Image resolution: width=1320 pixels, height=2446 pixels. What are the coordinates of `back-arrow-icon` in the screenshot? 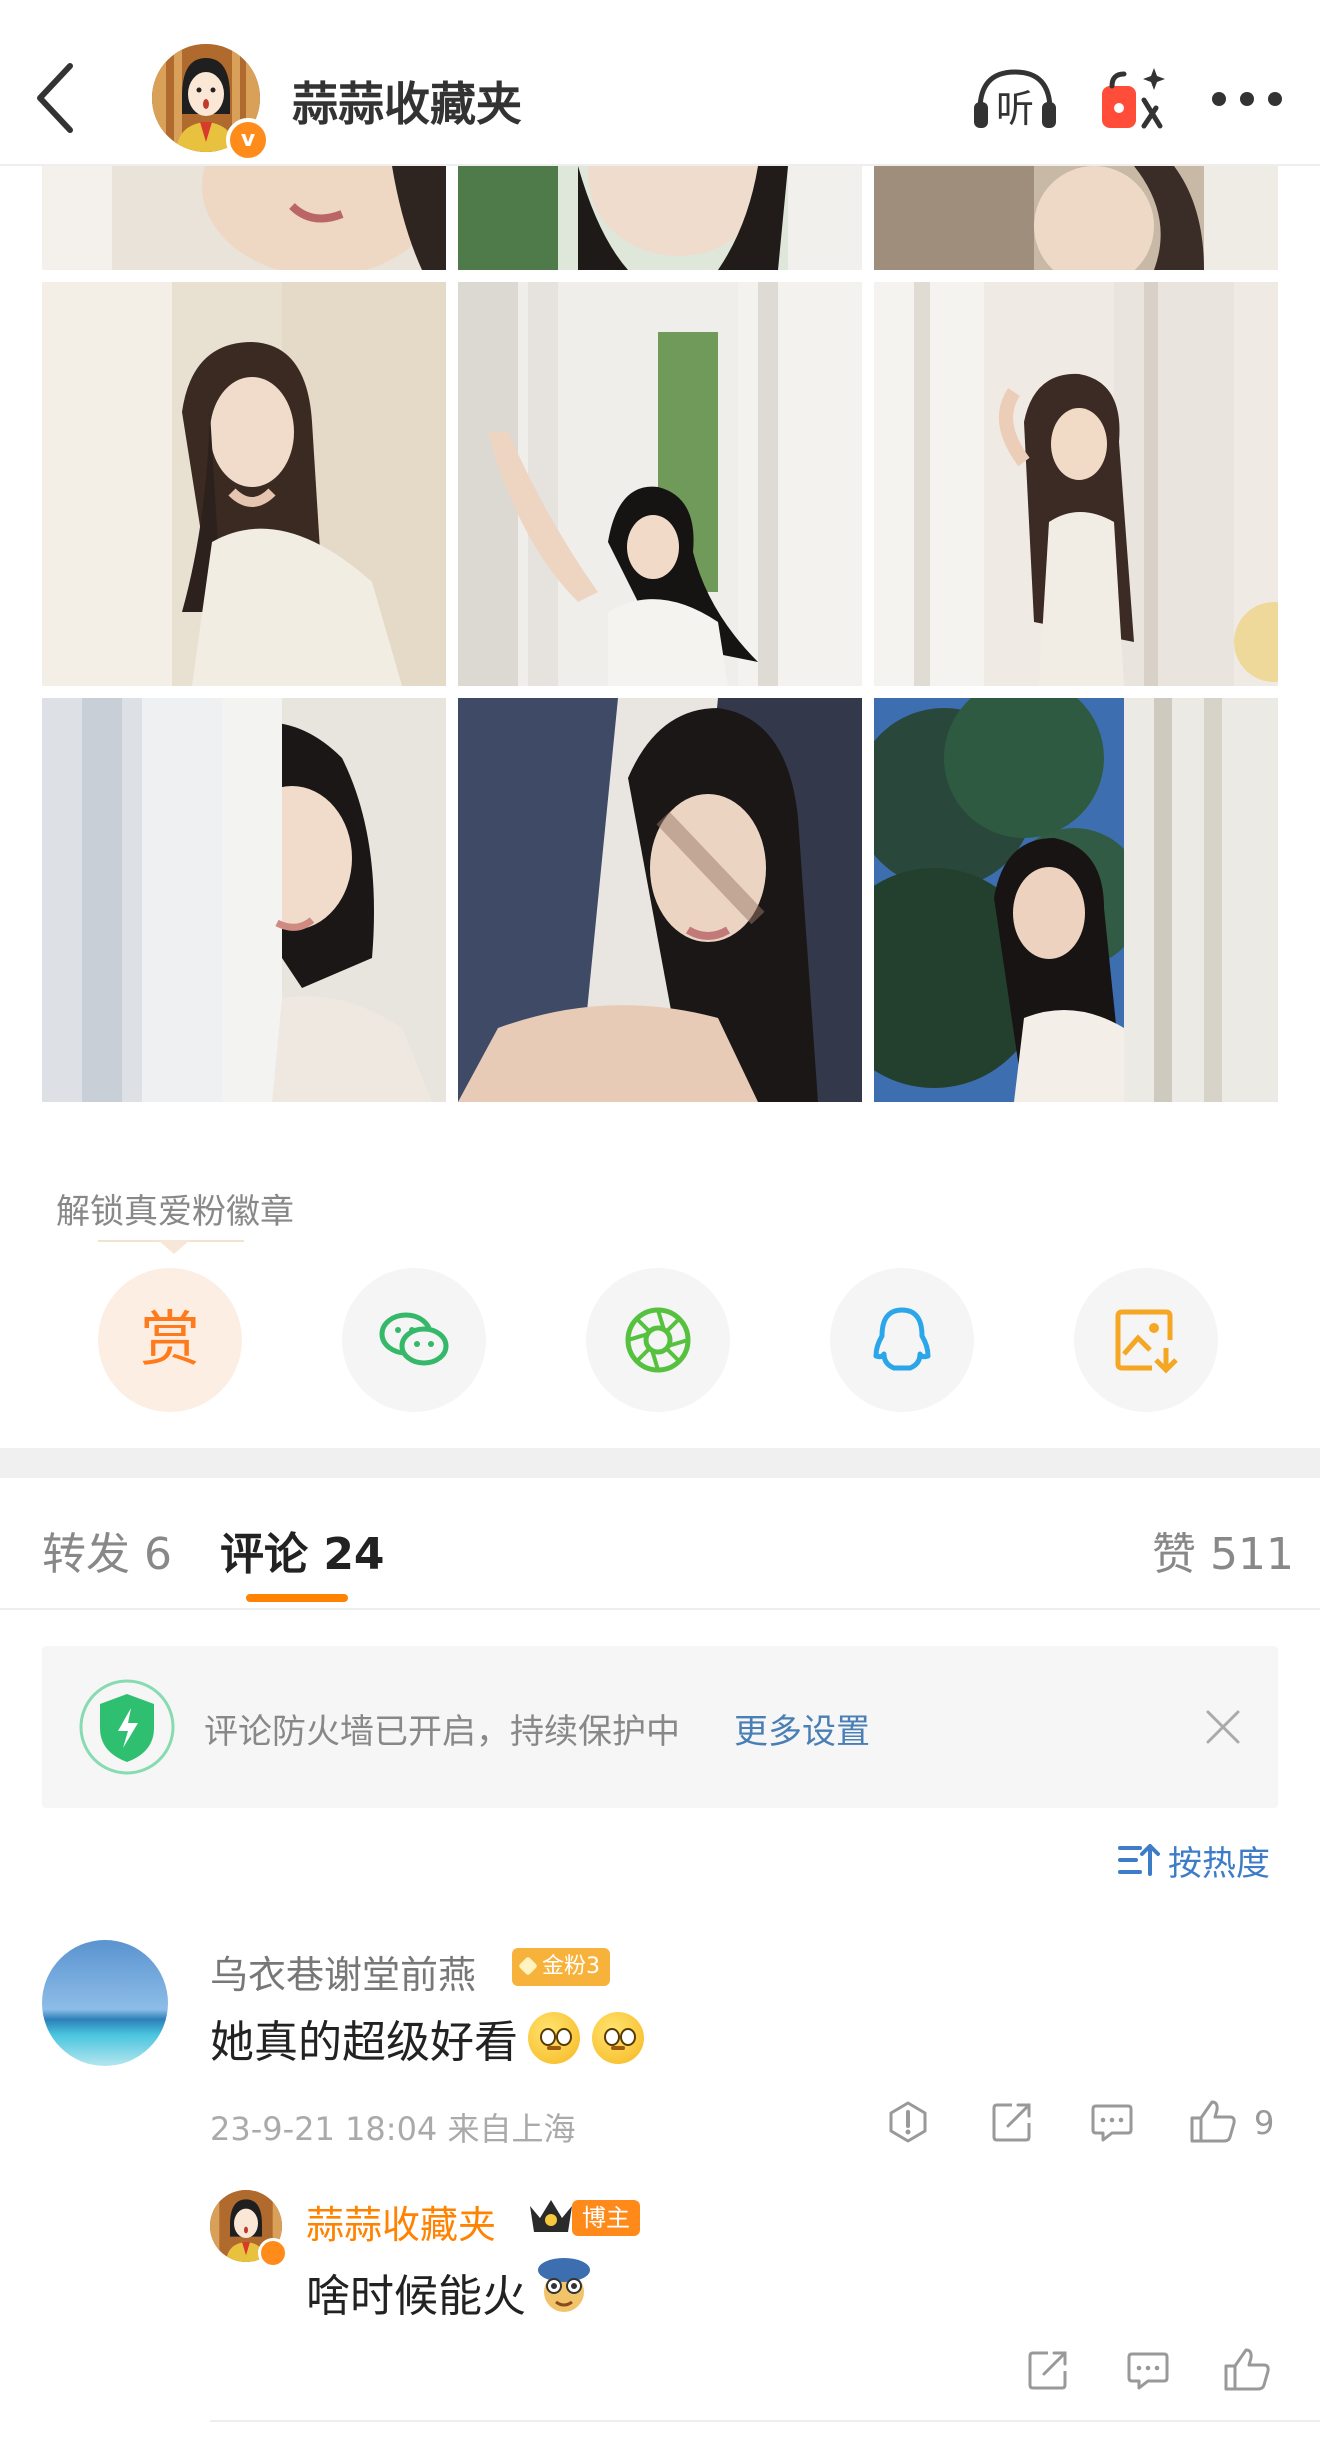 It's located at (55, 98).